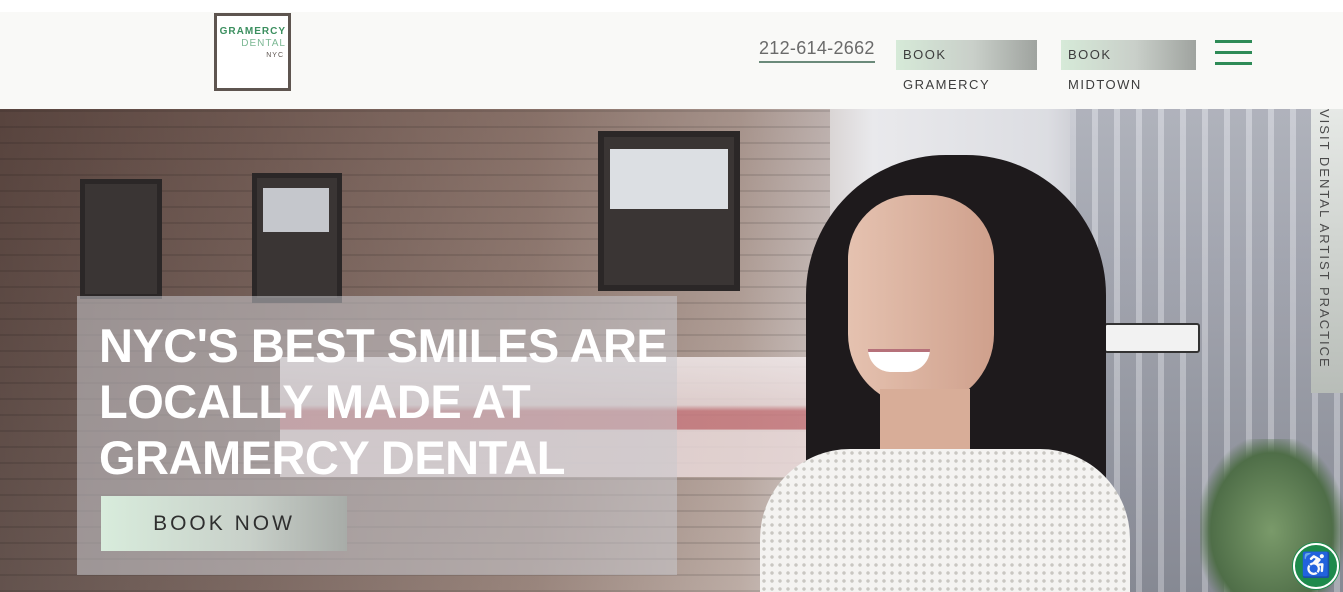 The width and height of the screenshot is (1343, 592). Describe the element at coordinates (252, 31) in the screenshot. I see `logo-line-gramercy: GRAMERCY` at that location.